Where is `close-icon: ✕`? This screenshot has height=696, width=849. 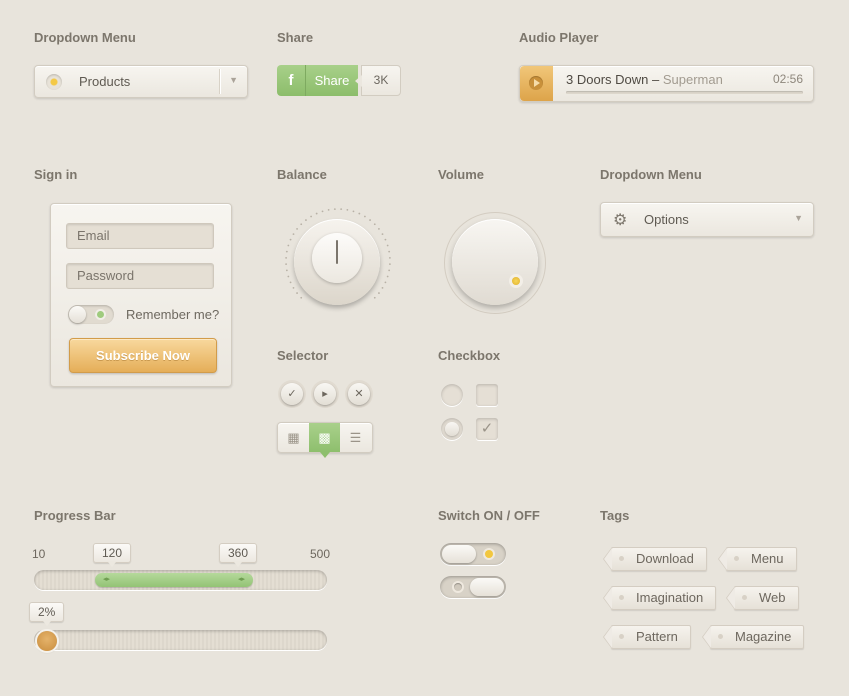
close-icon: ✕ is located at coordinates (359, 394).